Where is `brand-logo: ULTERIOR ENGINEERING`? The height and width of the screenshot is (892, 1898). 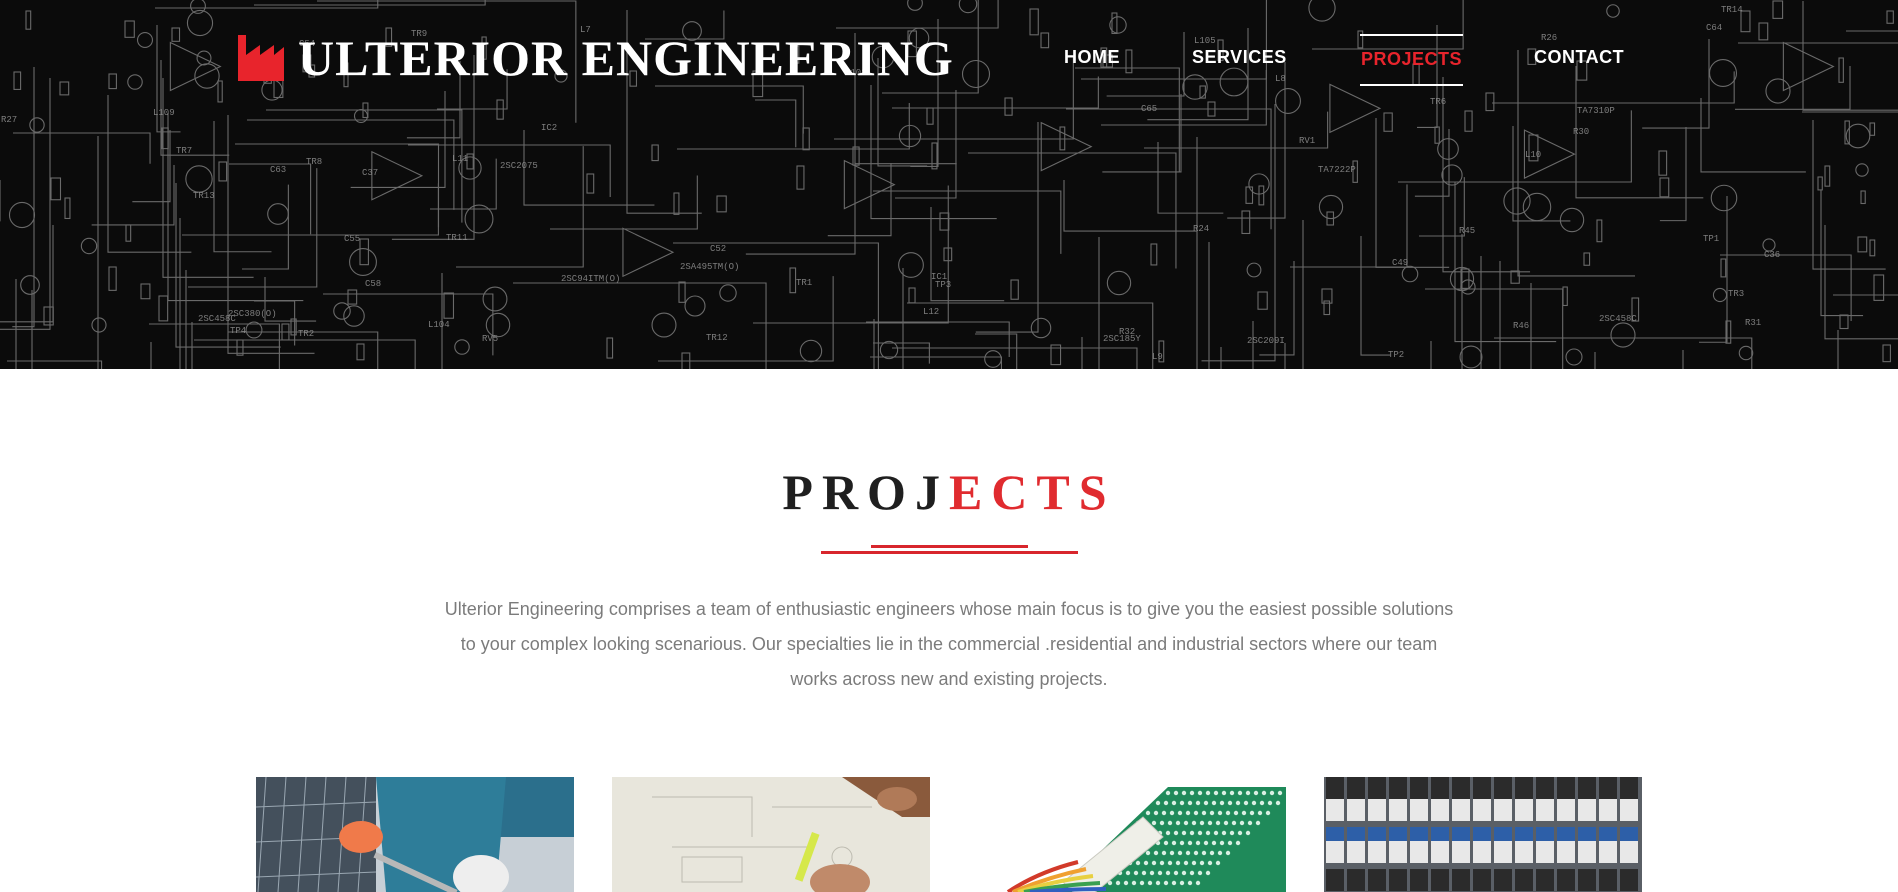 brand-logo: ULTERIOR ENGINEERING is located at coordinates (595, 58).